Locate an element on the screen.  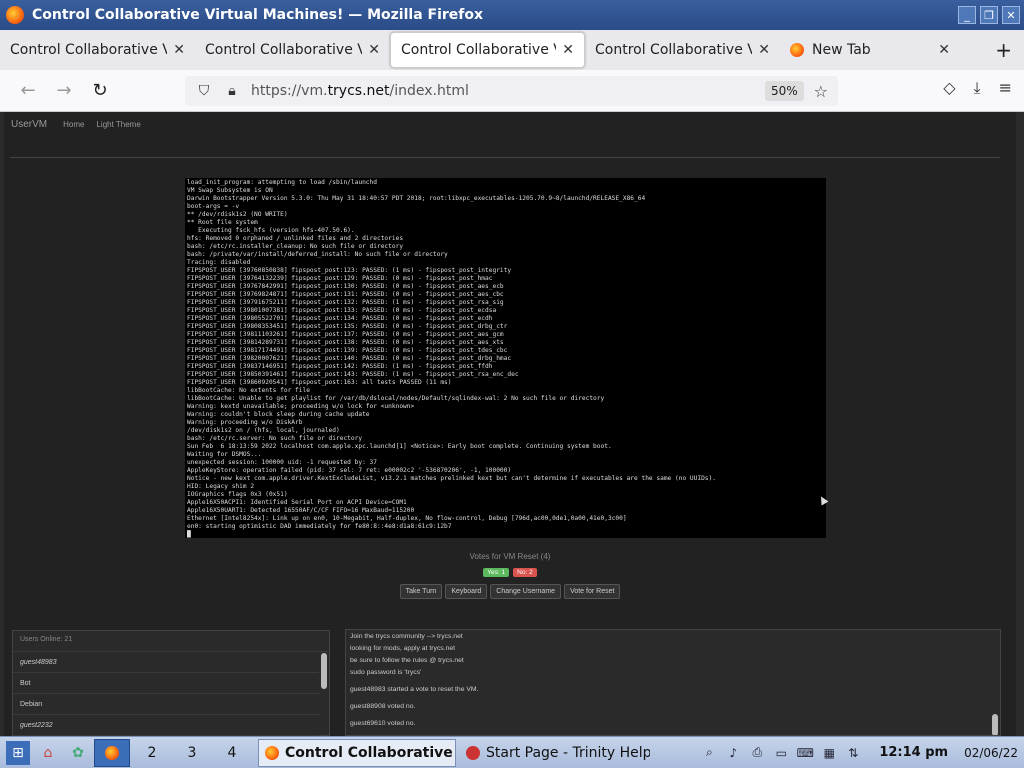
zoom-level: 50% is located at coordinates (784, 91).